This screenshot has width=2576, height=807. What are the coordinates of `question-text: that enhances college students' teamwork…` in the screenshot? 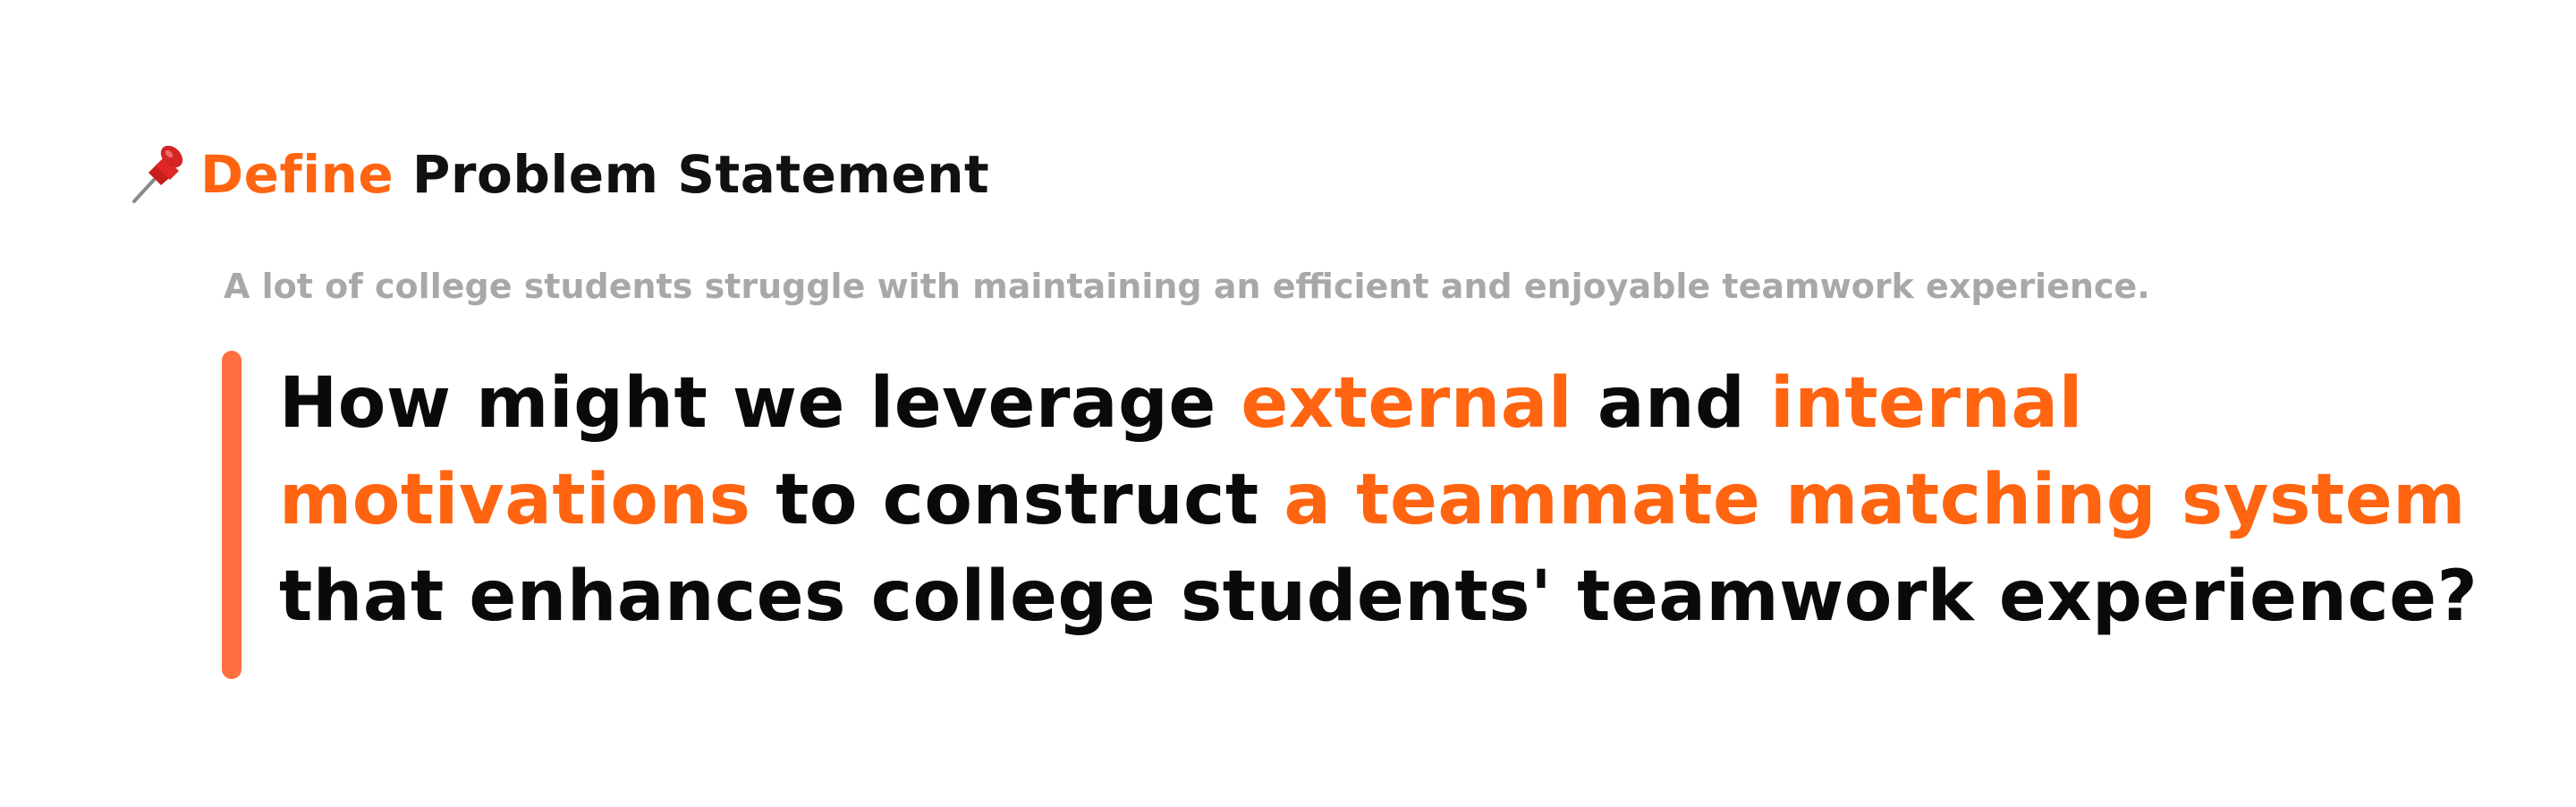 It's located at (1379, 596).